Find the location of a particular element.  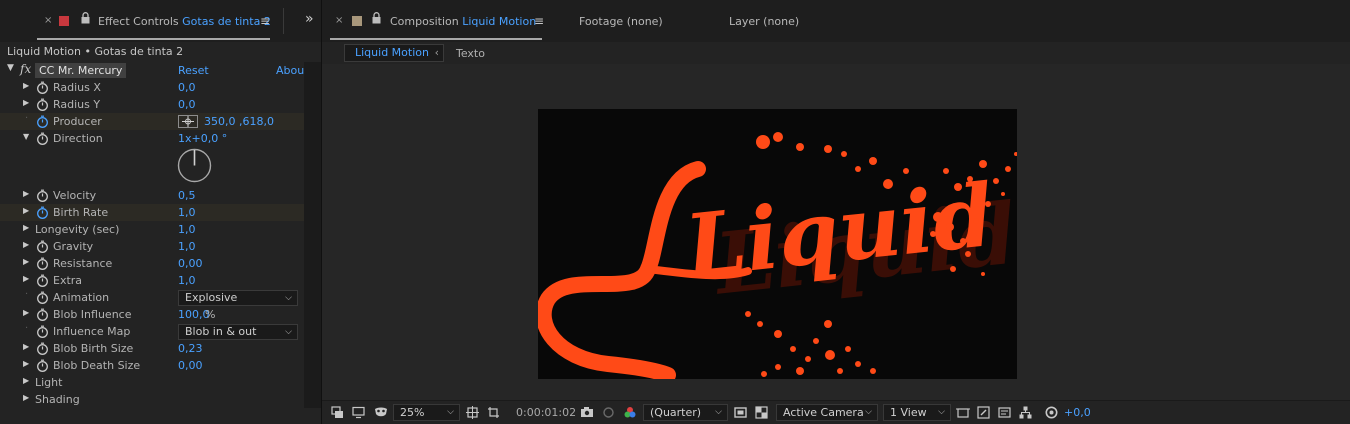

property-row-gravity: ▶ Gravity 1,0 is located at coordinates (152, 246).